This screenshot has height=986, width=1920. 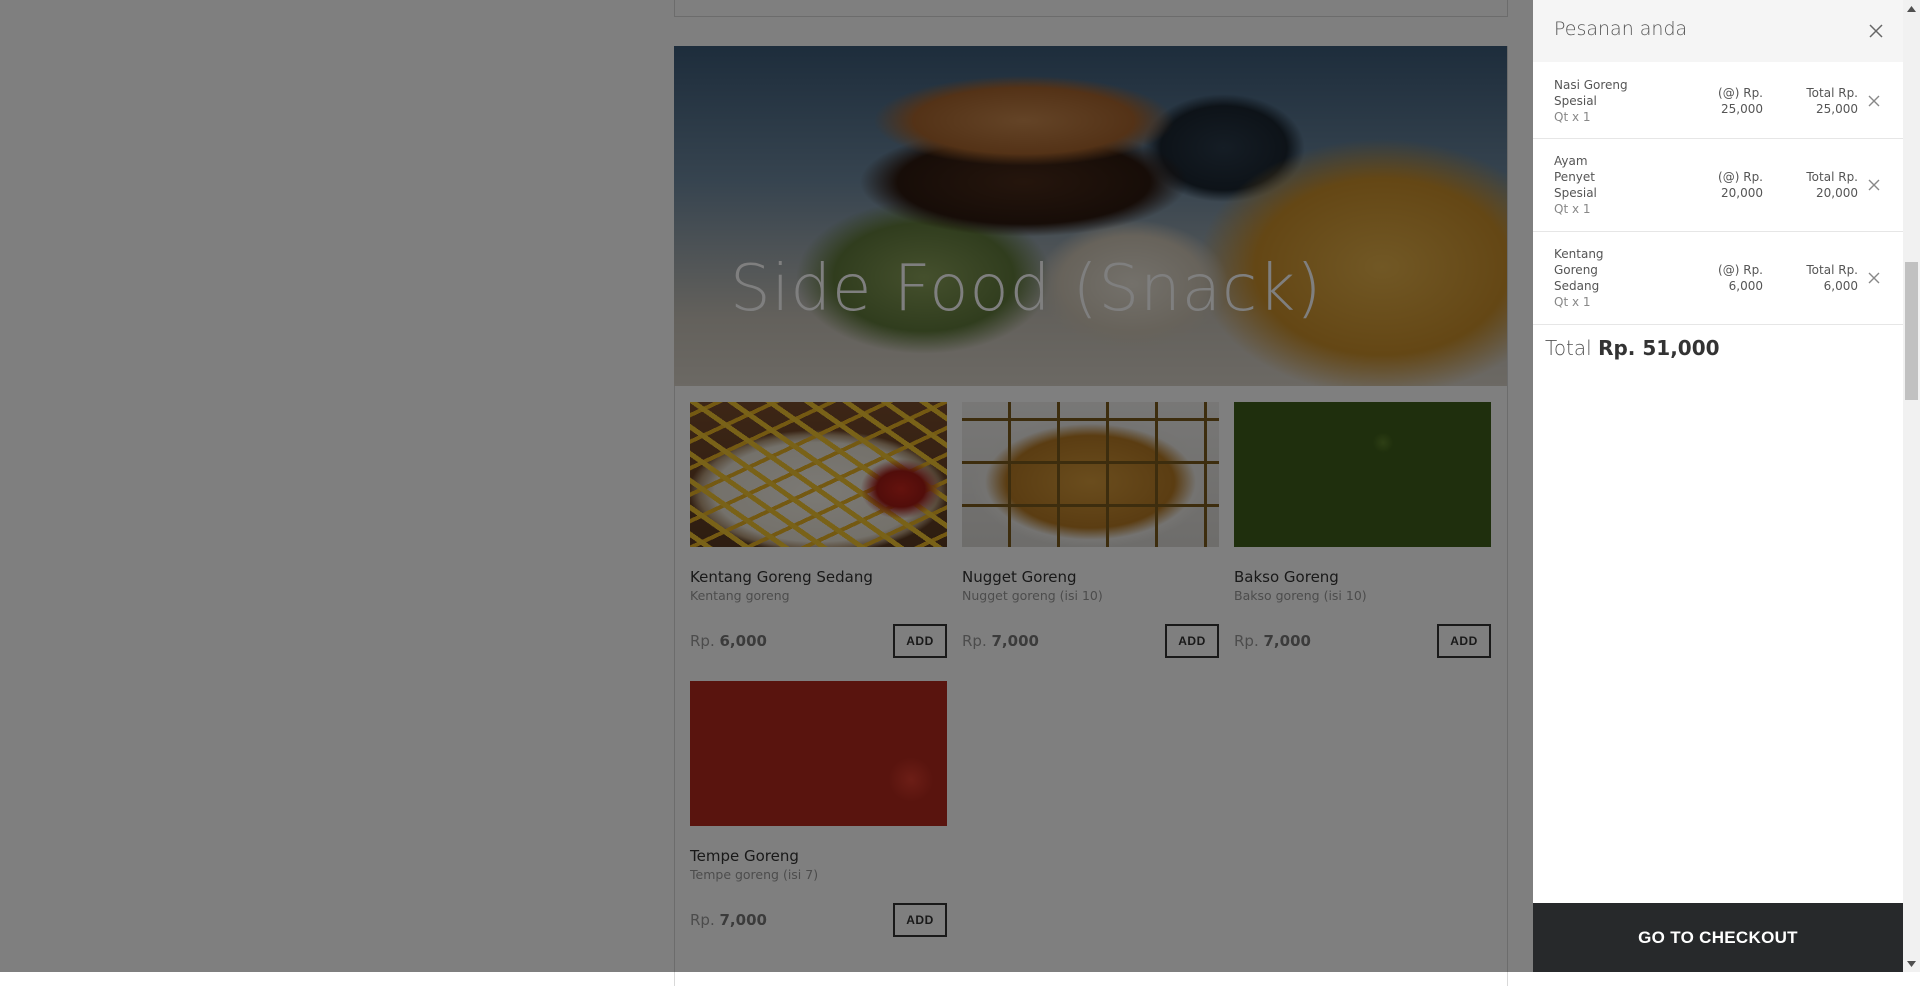 What do you see at coordinates (1571, 161) in the screenshot?
I see `cart-item-name-line: Ayam` at bounding box center [1571, 161].